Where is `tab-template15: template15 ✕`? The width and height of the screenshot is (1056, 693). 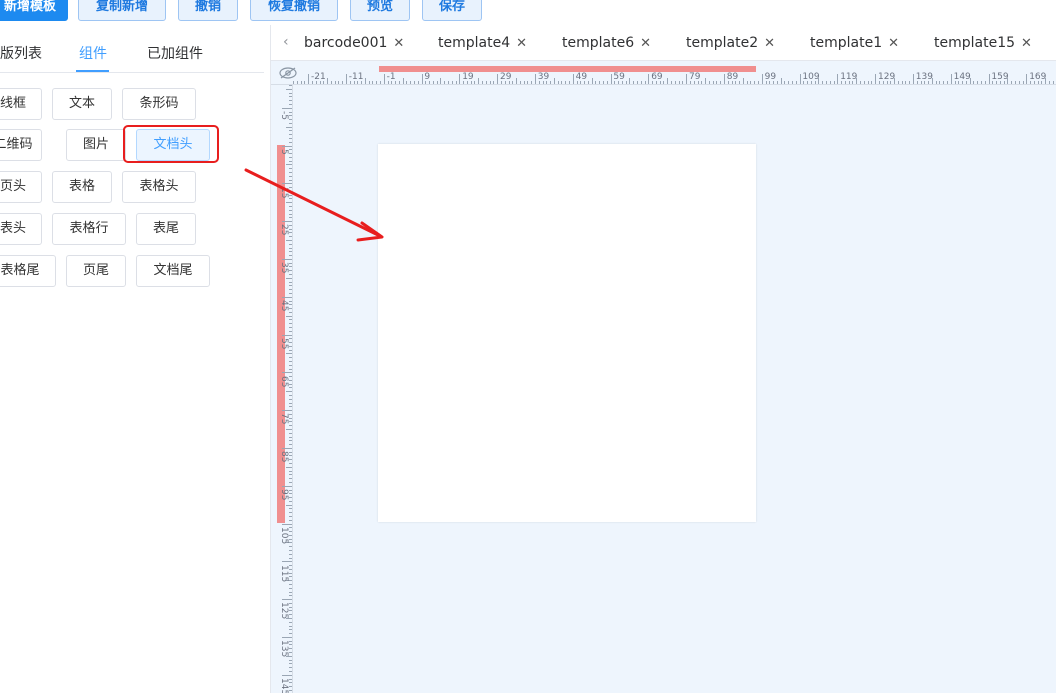 tab-template15: template15 ✕ is located at coordinates (983, 43).